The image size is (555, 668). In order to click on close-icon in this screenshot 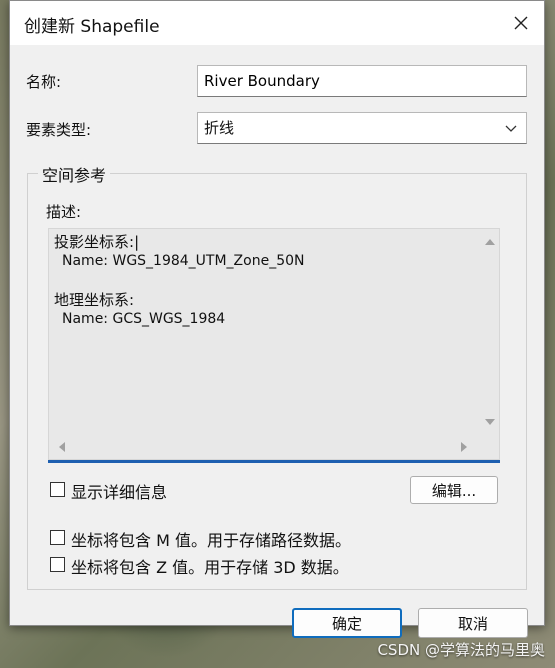, I will do `click(521, 23)`.